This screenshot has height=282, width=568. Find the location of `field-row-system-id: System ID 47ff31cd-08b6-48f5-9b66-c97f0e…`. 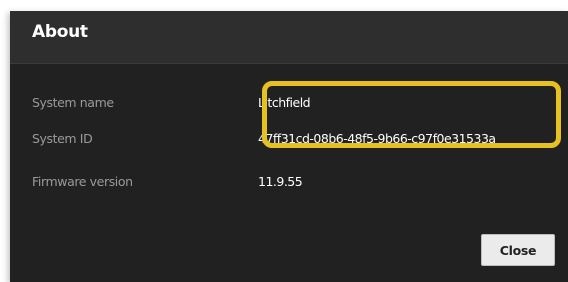

field-row-system-id: System ID 47ff31cd-08b6-48f5-9b66-c97f0e… is located at coordinates (289, 141).